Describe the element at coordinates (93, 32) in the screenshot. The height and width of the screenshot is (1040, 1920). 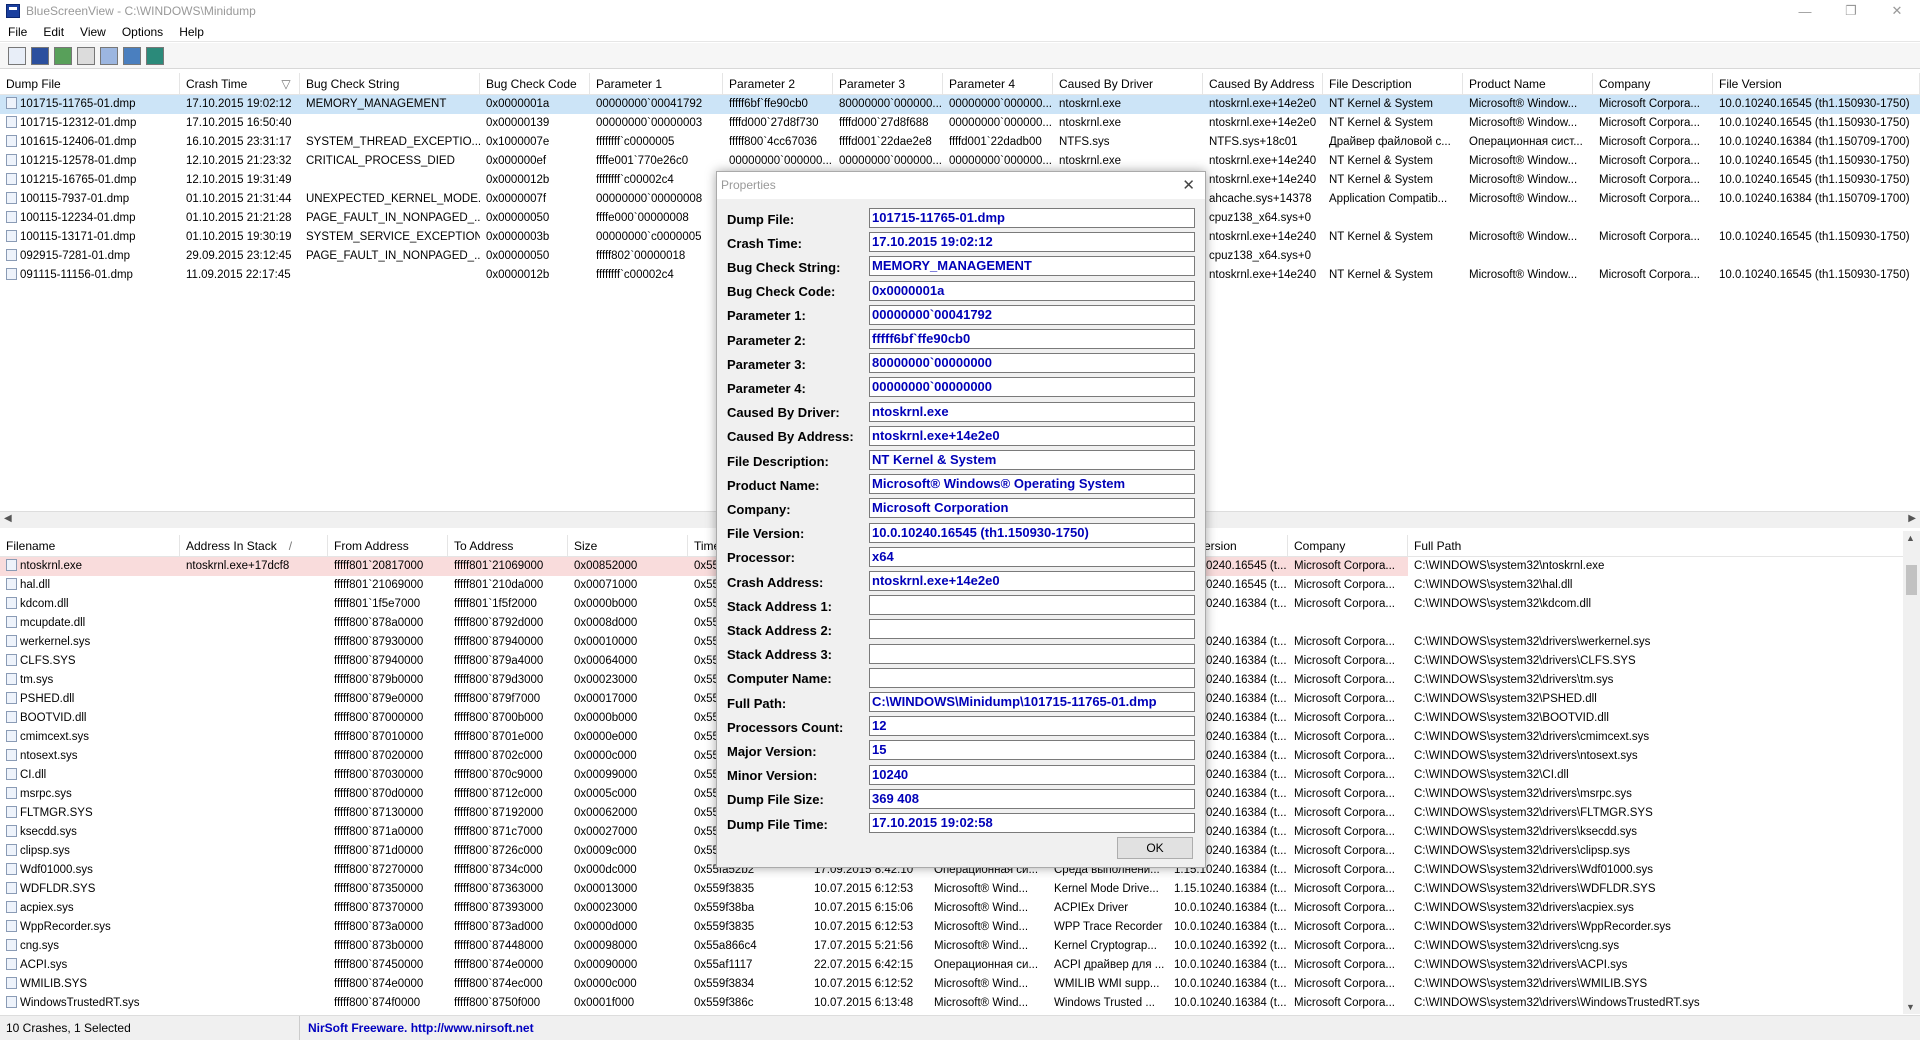
I see `menu-view: View` at that location.